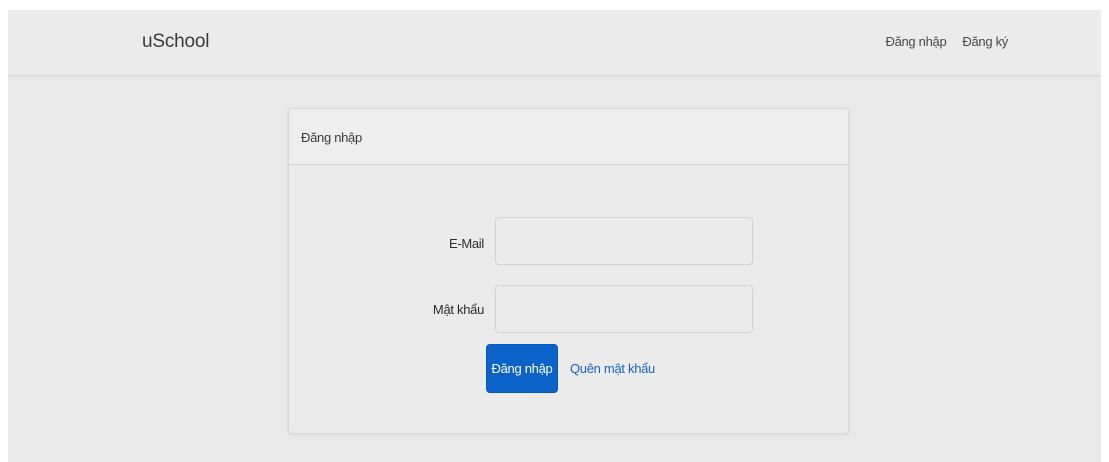  What do you see at coordinates (624, 309) in the screenshot?
I see `password-field` at bounding box center [624, 309].